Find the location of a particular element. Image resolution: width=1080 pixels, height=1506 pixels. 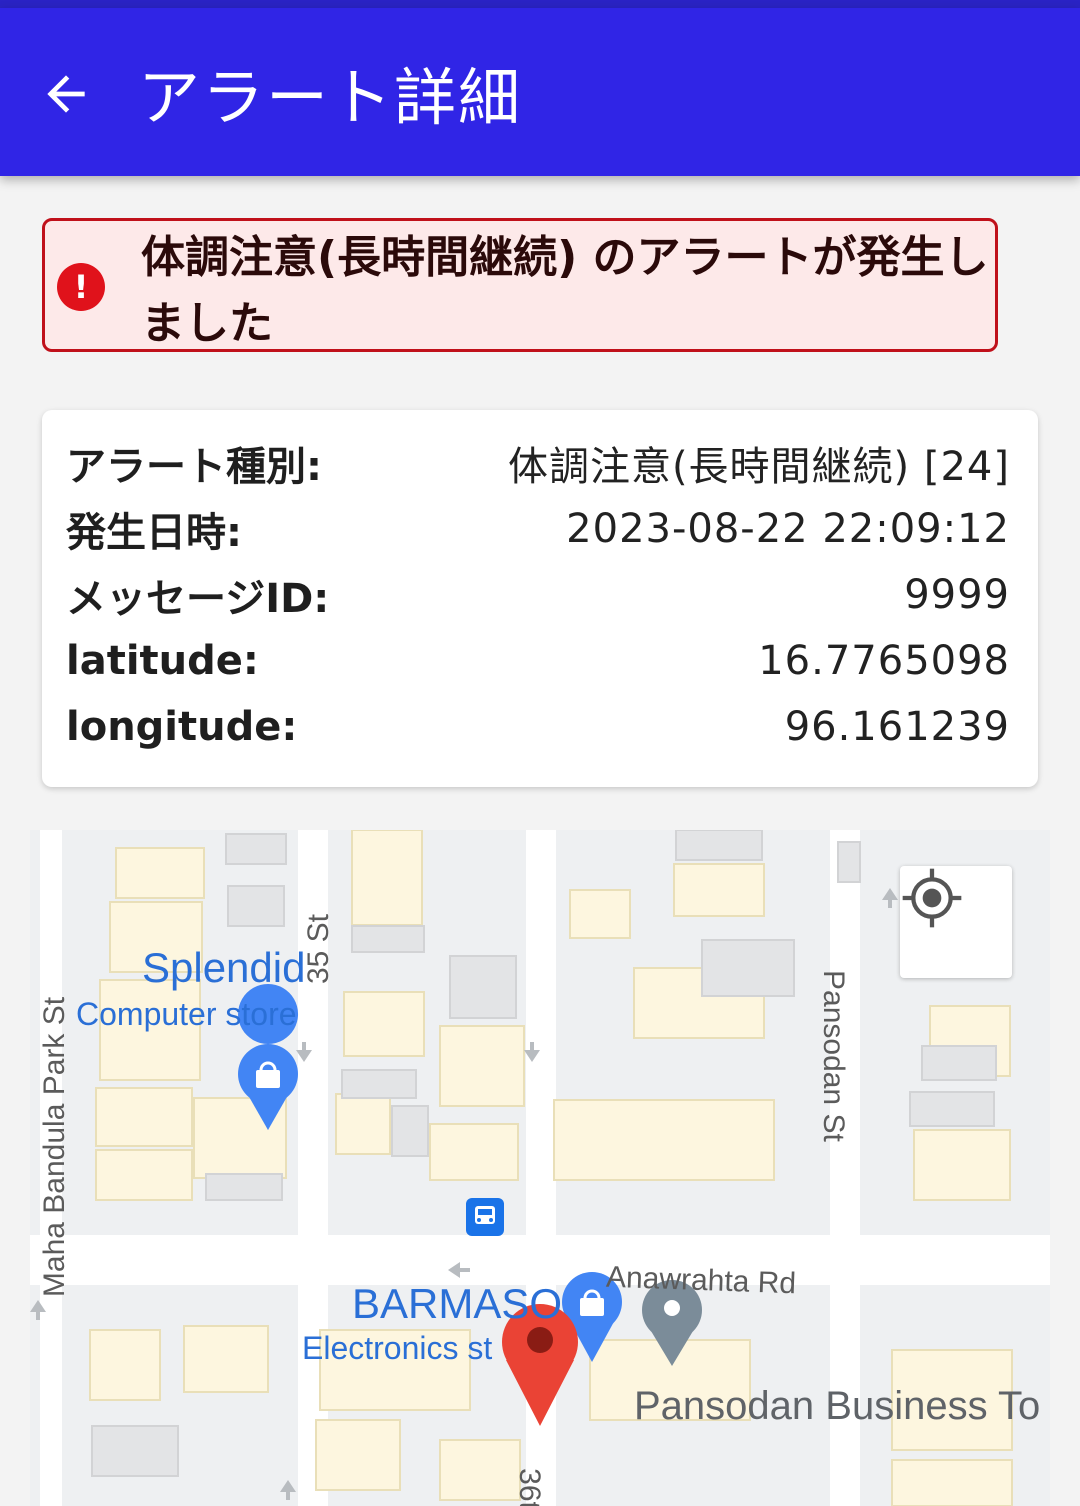

exclamation-circle-icon: ! is located at coordinates (81, 287).